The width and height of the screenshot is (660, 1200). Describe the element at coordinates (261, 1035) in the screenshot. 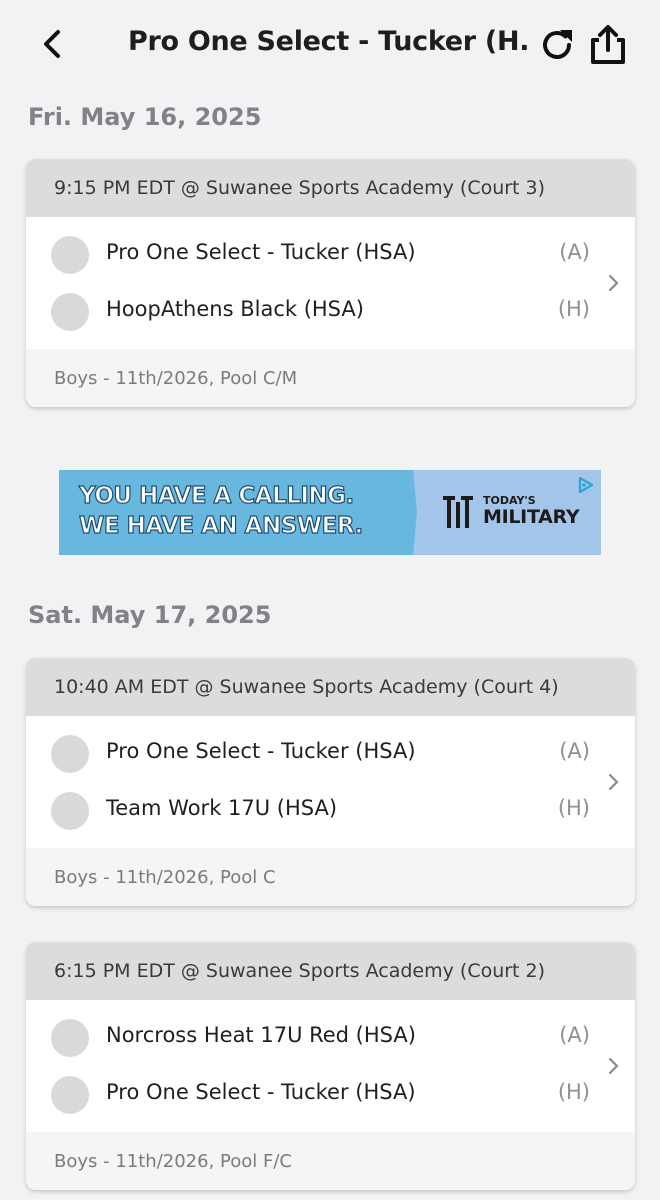

I see `team-name: Norcross Heat 17U Red (HSA)` at that location.